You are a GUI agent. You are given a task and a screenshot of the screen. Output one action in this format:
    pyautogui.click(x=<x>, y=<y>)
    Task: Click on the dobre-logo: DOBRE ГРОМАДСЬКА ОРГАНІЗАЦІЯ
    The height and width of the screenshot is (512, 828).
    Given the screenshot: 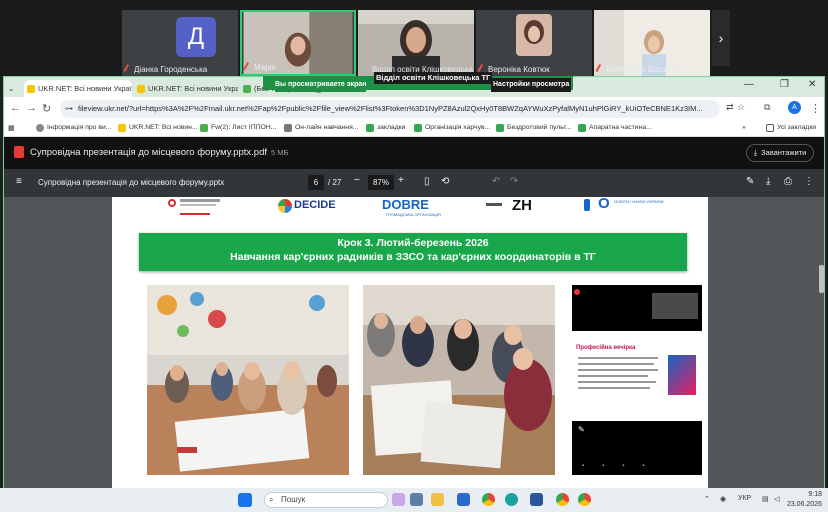 What is the action you would take?
    pyautogui.click(x=417, y=208)
    